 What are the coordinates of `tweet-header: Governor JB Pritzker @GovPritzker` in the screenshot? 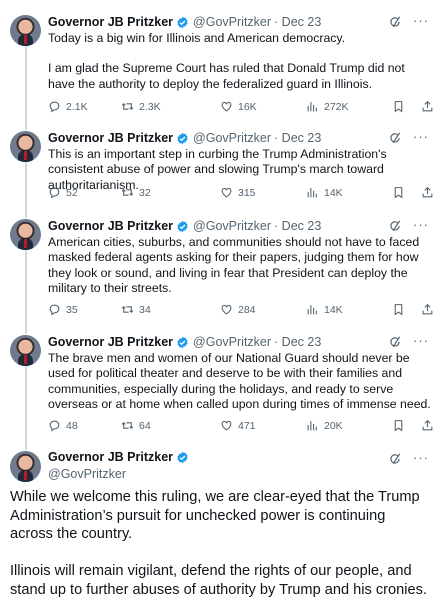 It's located at (120, 466).